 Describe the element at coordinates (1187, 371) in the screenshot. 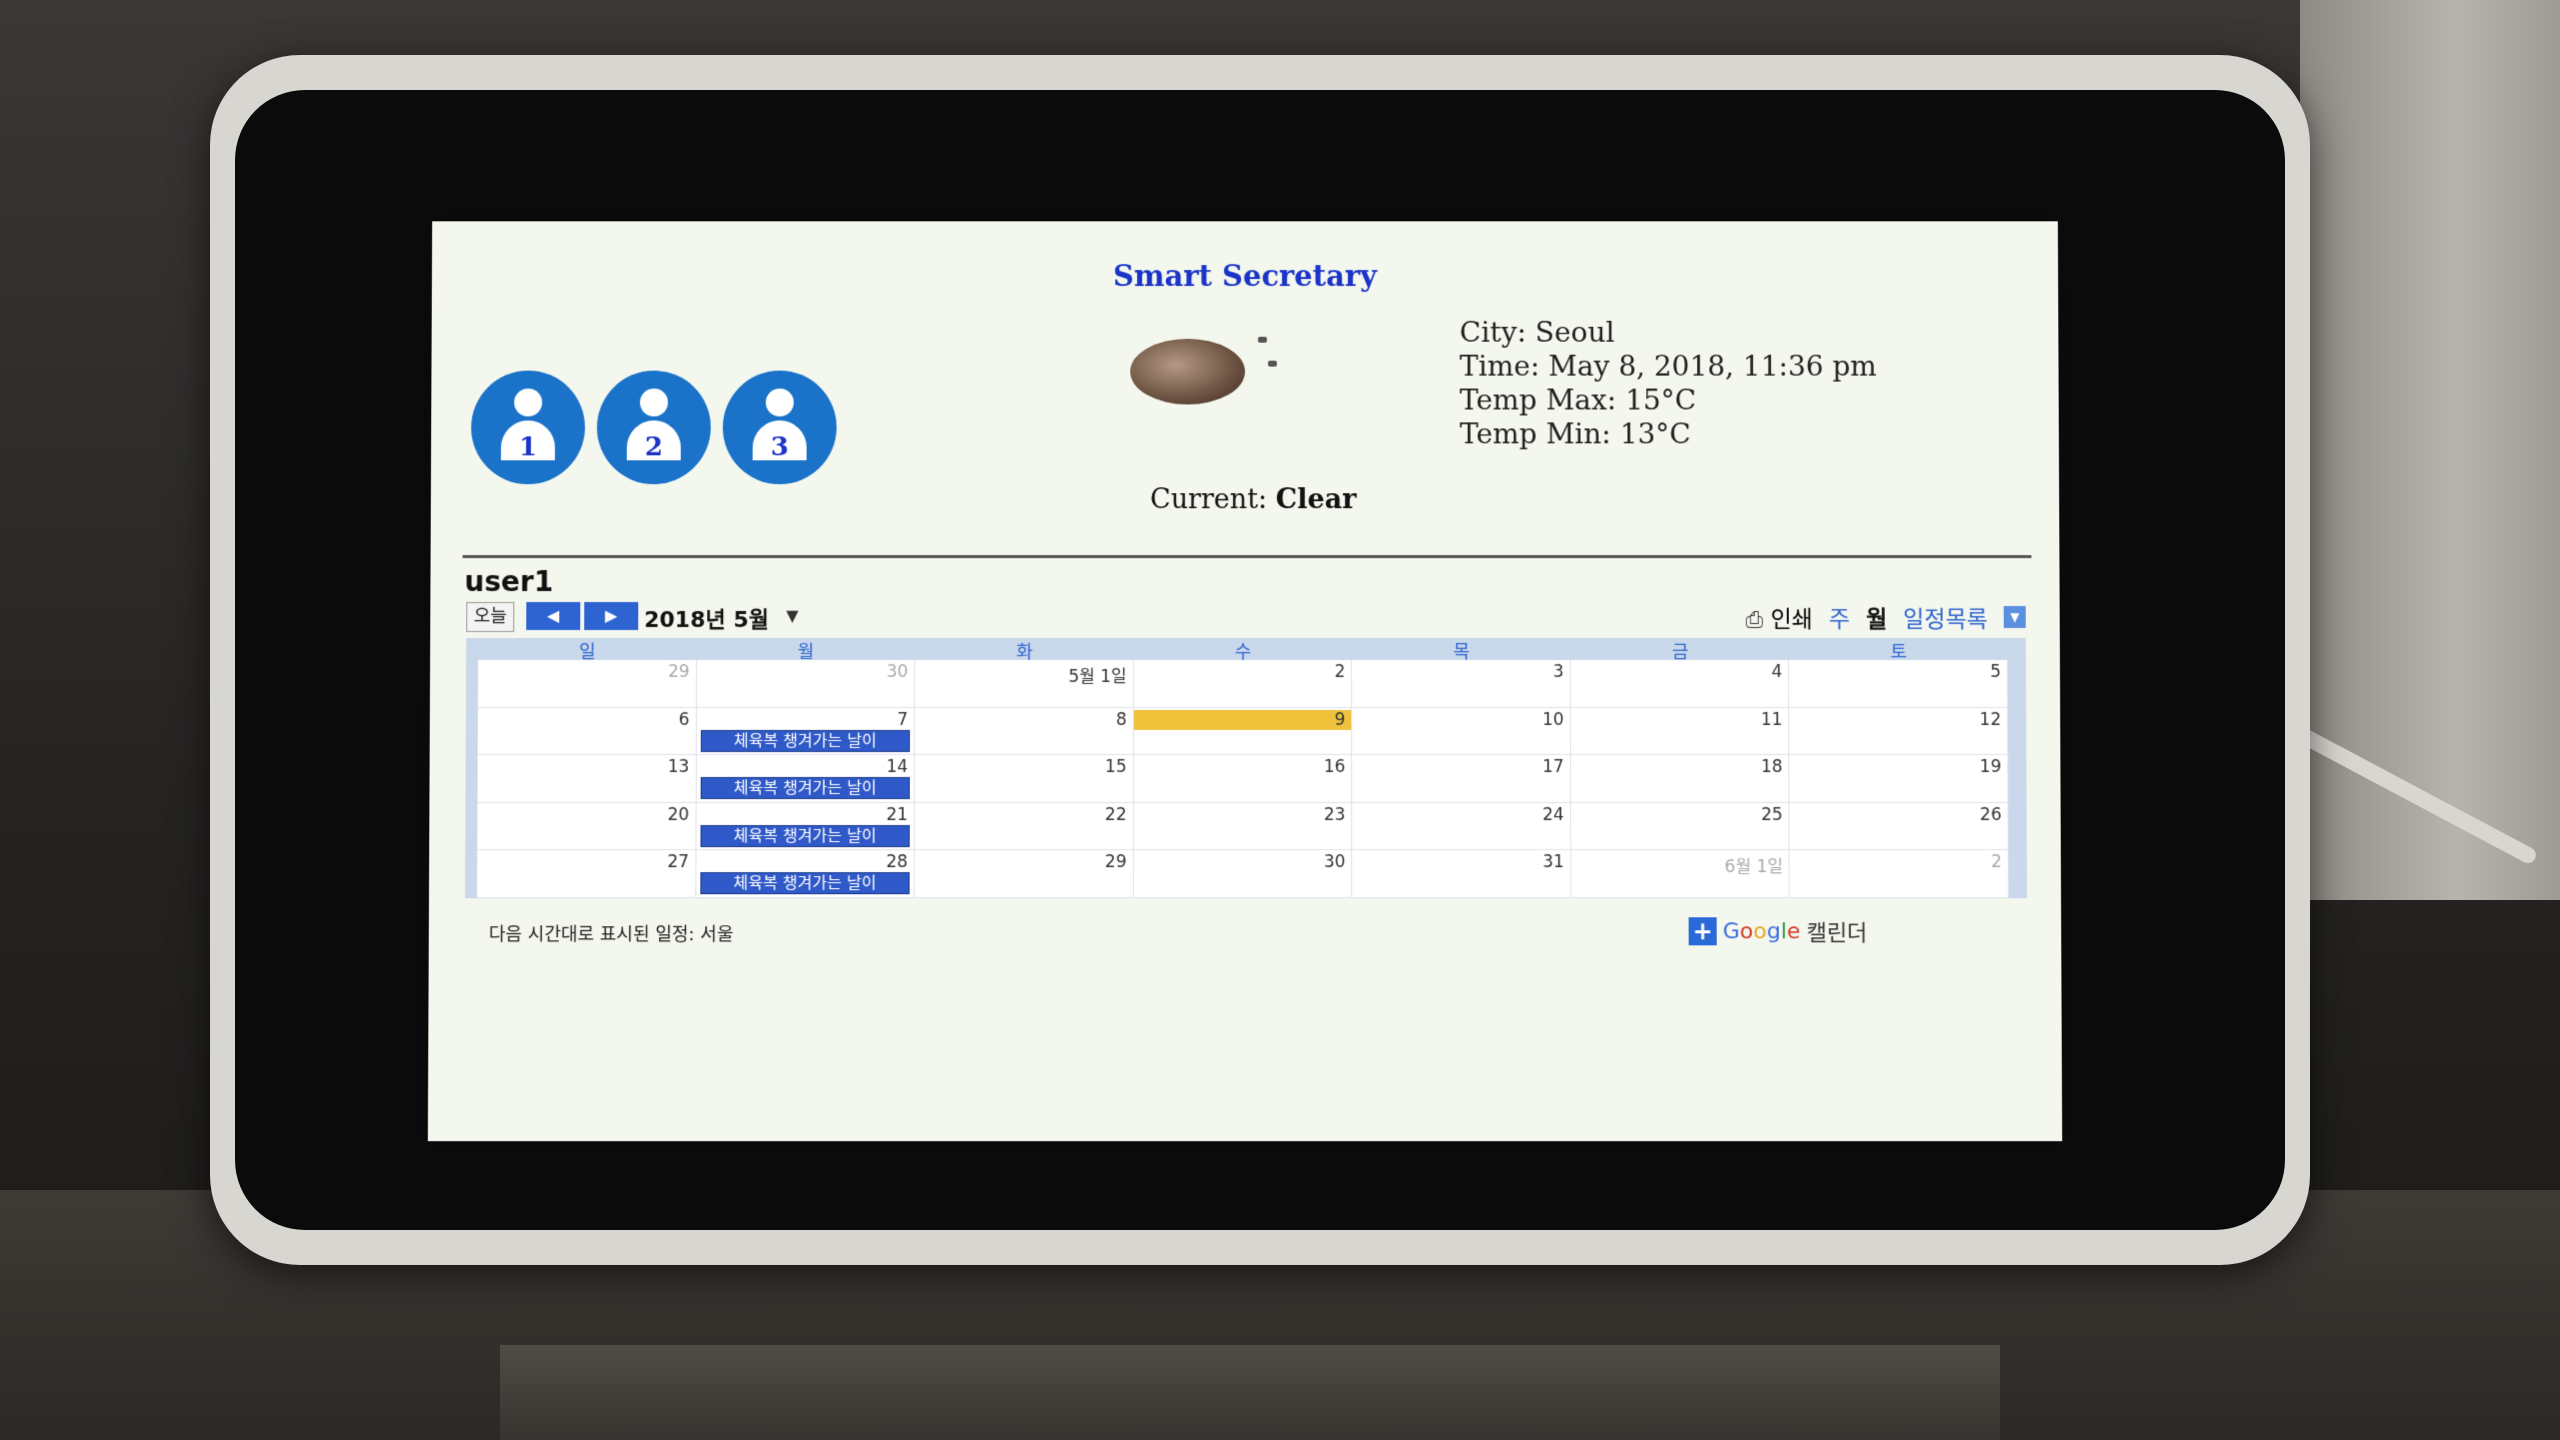

I see `moon-shape` at that location.